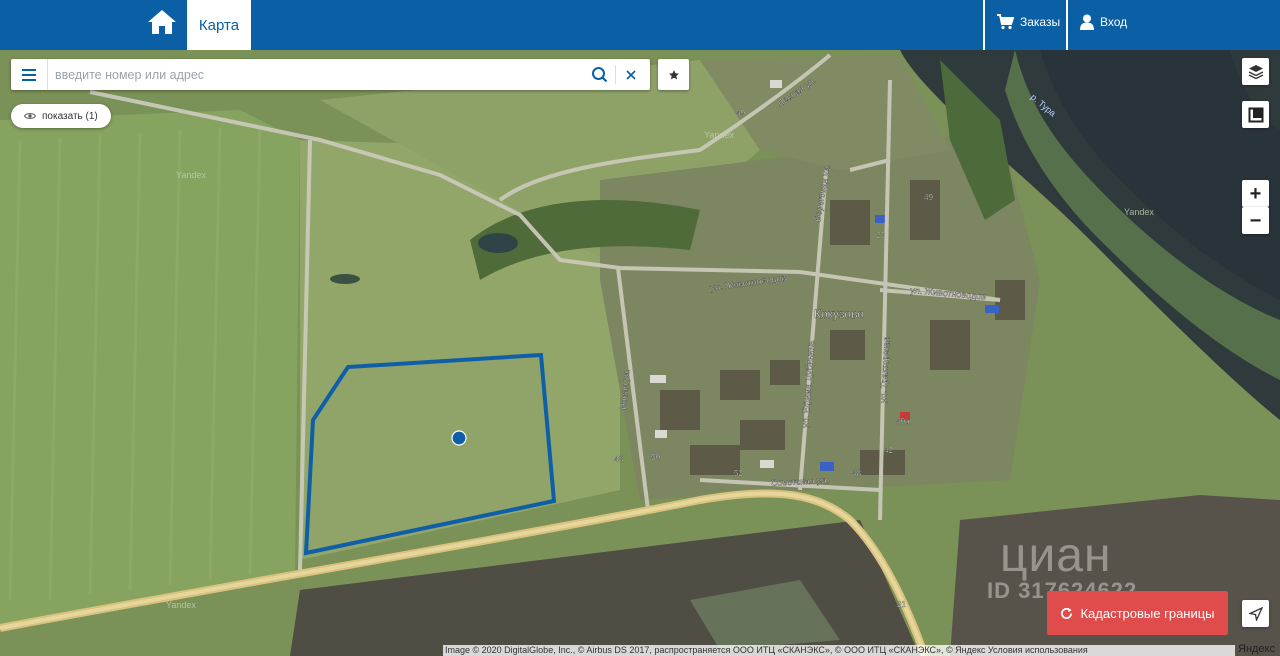  Describe the element at coordinates (219, 25) in the screenshot. I see `tab-map: Карта` at that location.